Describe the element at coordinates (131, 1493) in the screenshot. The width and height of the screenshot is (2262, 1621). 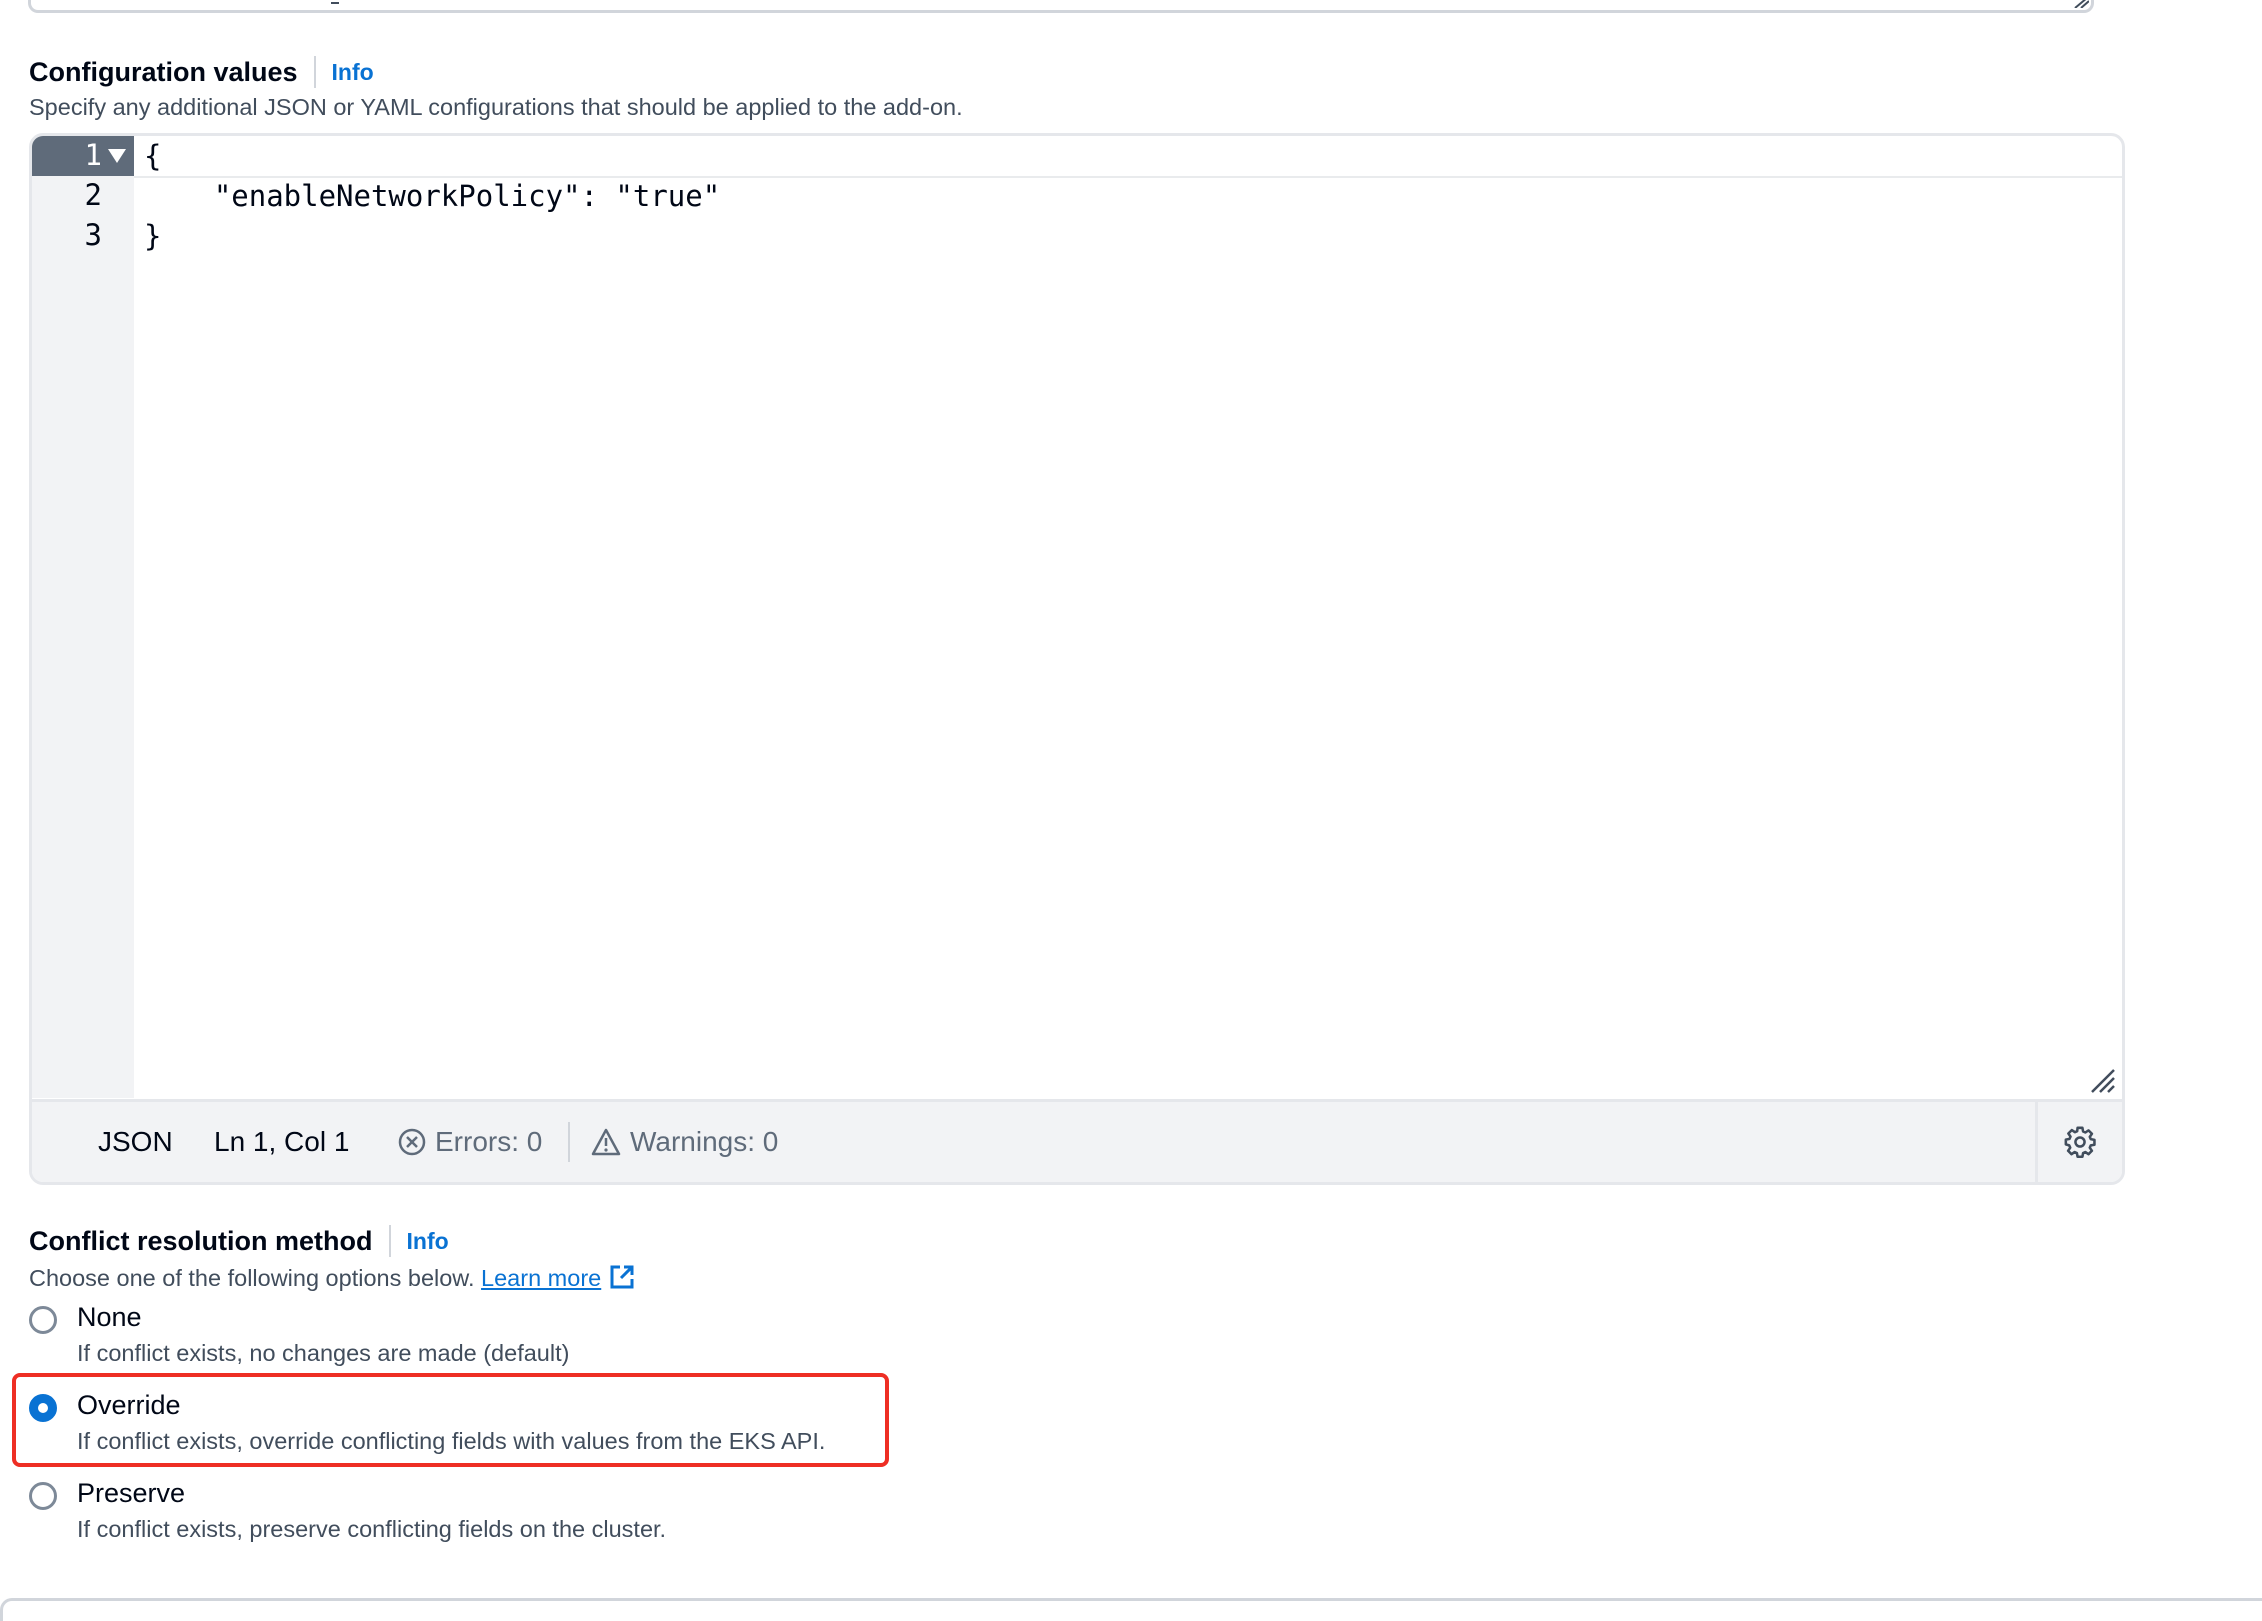
I see `radio-label-preserve: Preserve` at that location.